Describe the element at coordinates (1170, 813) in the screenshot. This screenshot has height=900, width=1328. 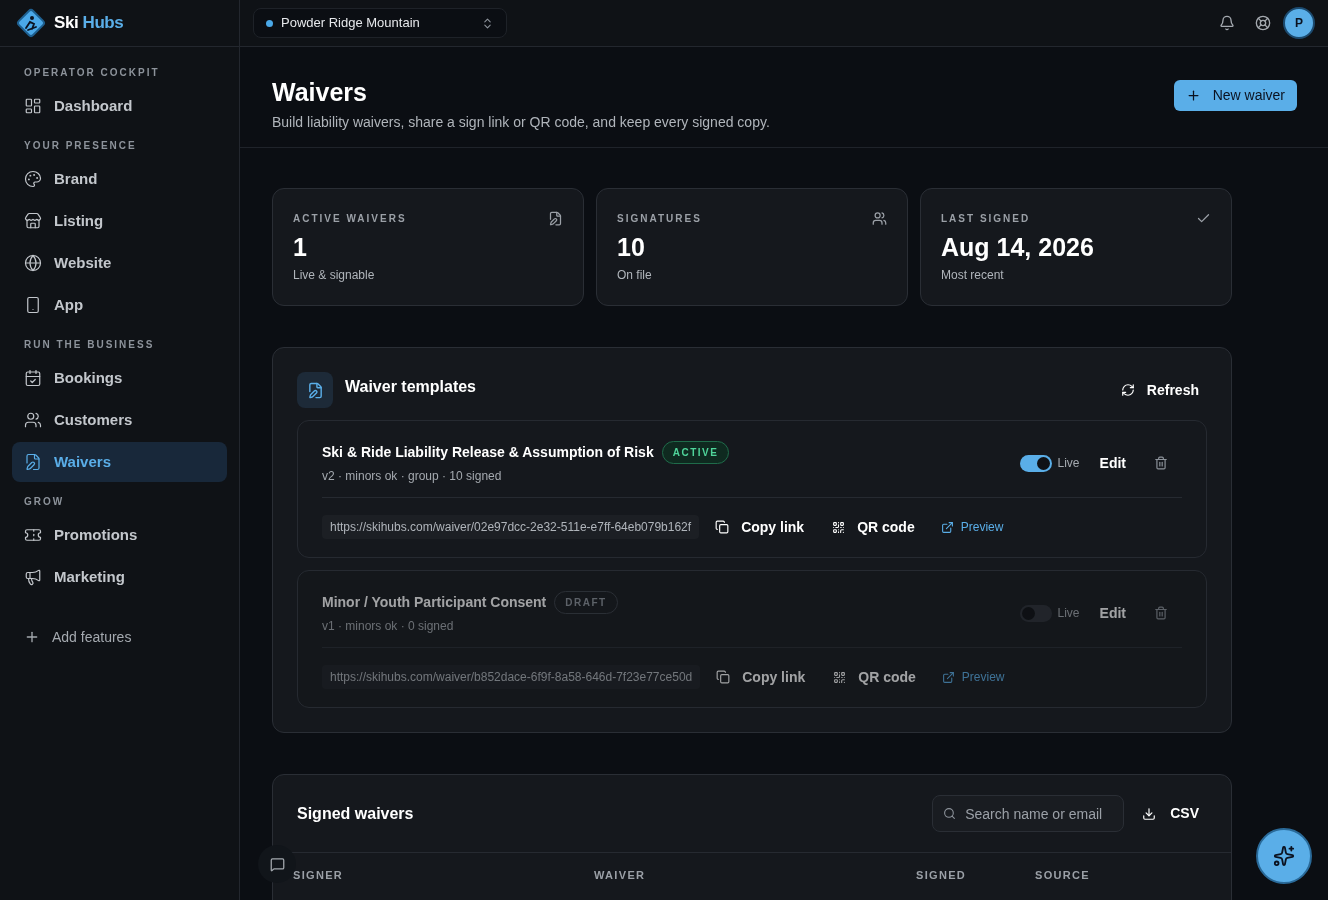
I see `csv-button: CSV` at that location.